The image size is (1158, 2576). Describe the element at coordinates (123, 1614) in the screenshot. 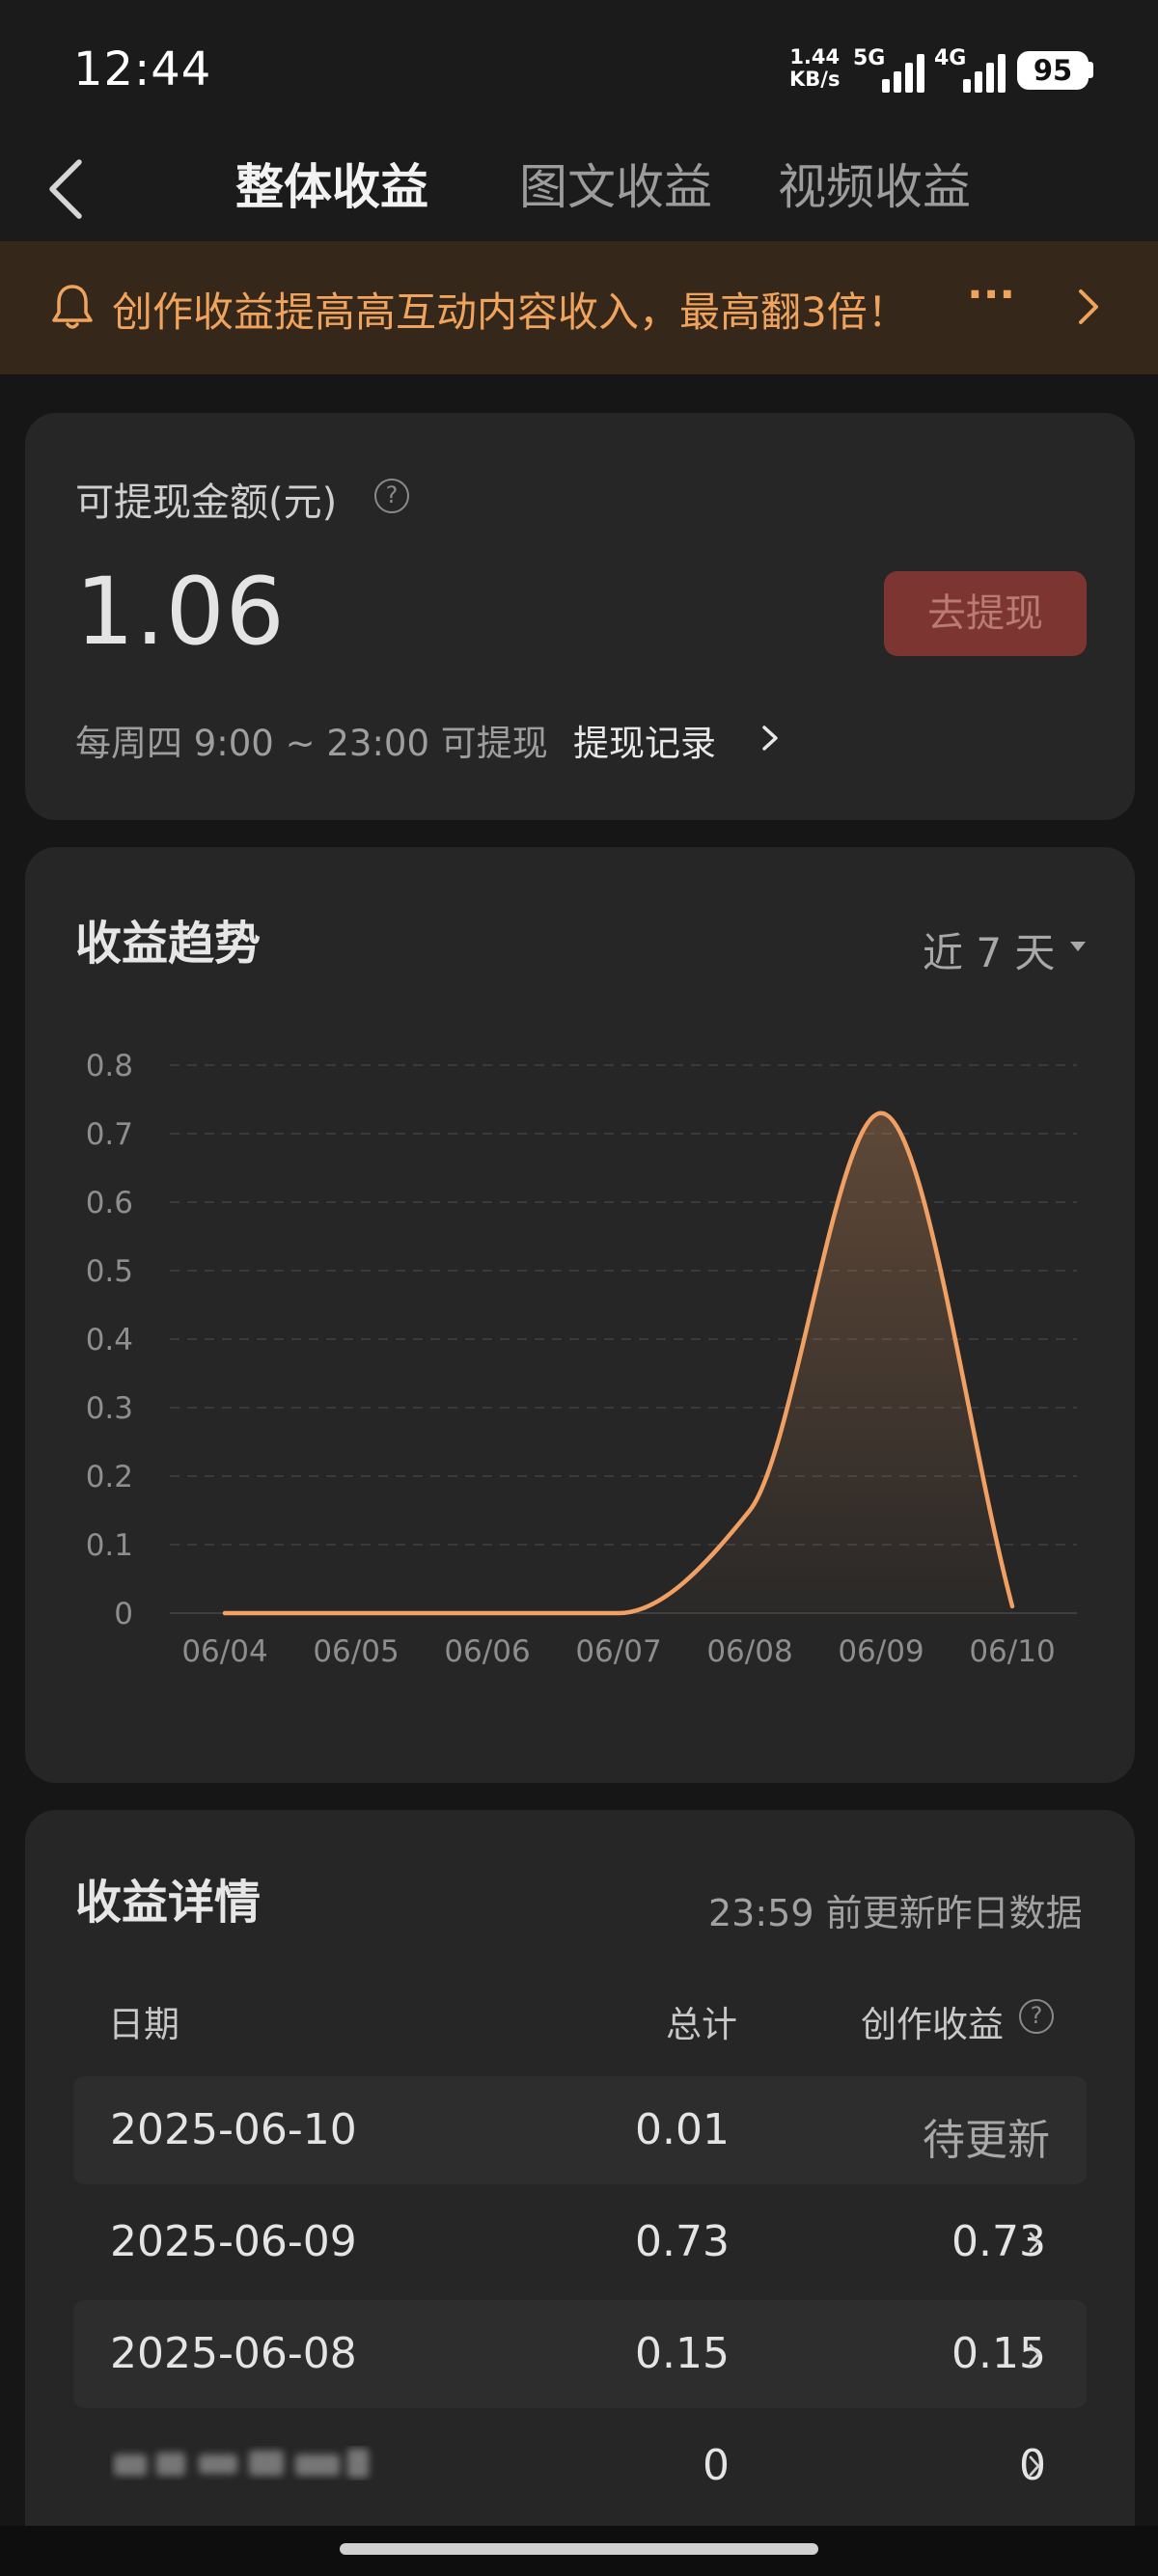

I see `y-tick-label: 0` at that location.